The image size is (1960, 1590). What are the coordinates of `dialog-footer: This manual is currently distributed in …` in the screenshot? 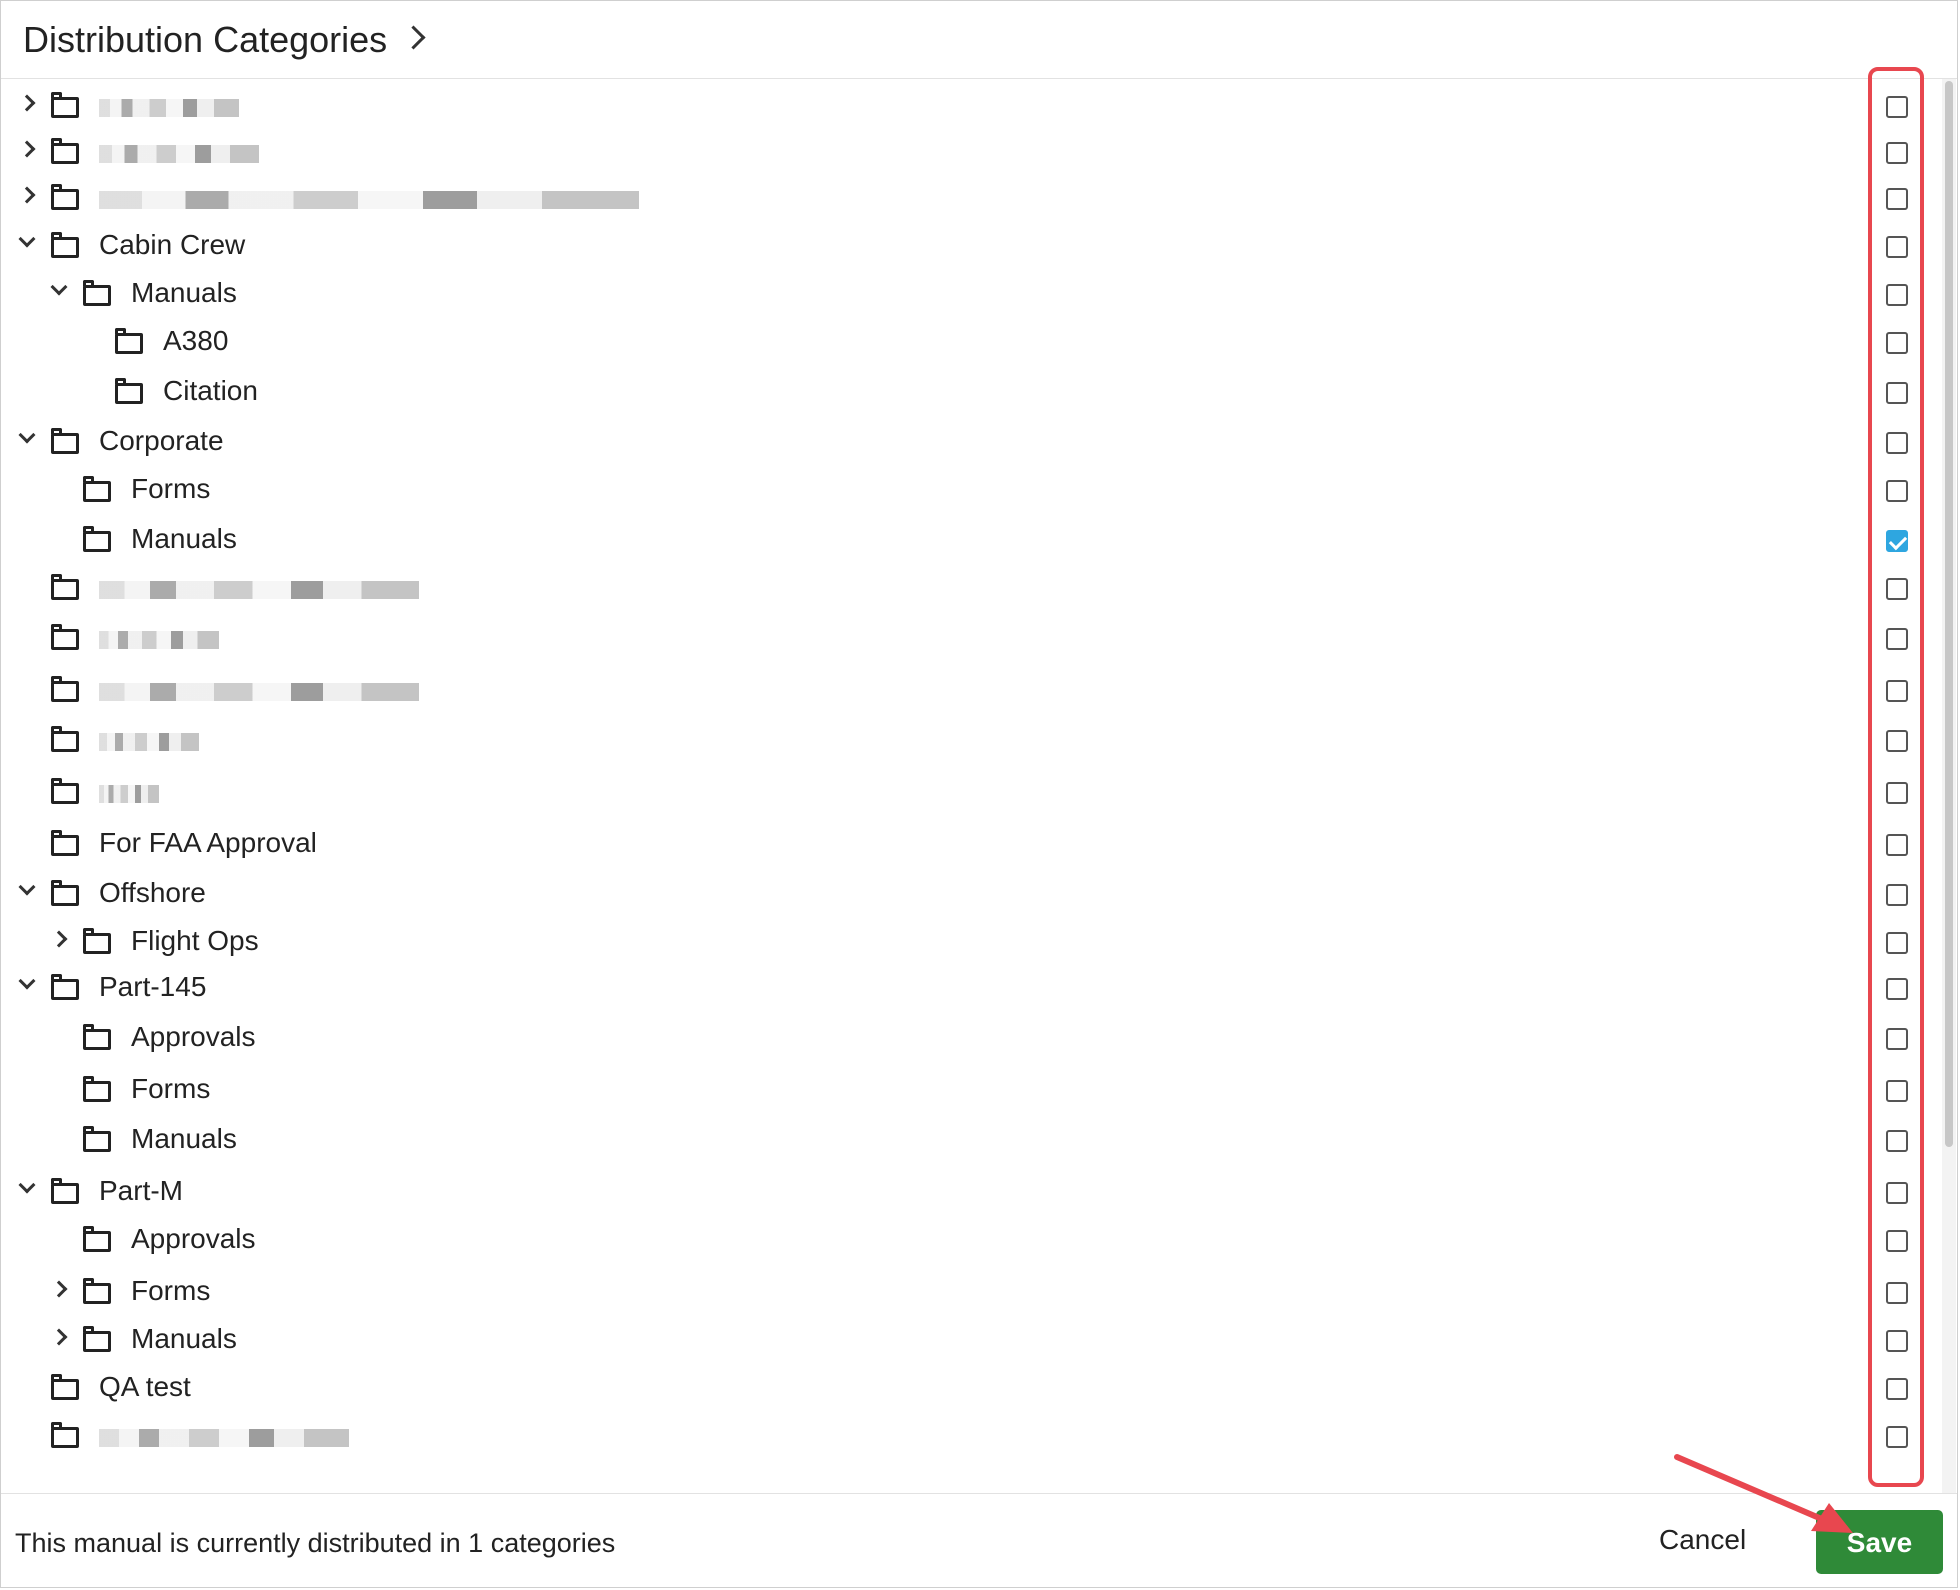 It's located at (979, 1541).